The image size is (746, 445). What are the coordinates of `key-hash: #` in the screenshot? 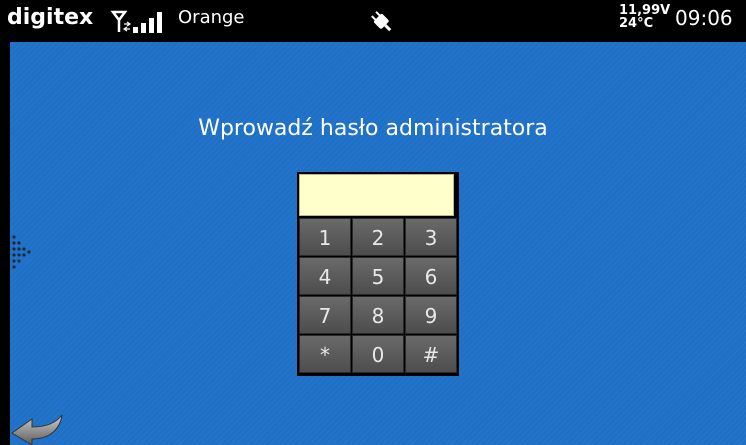 It's located at (431, 354).